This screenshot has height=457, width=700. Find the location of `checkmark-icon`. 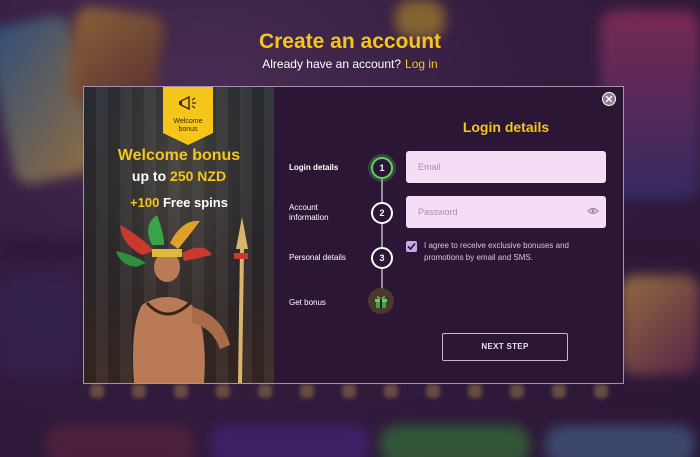

checkmark-icon is located at coordinates (411, 246).